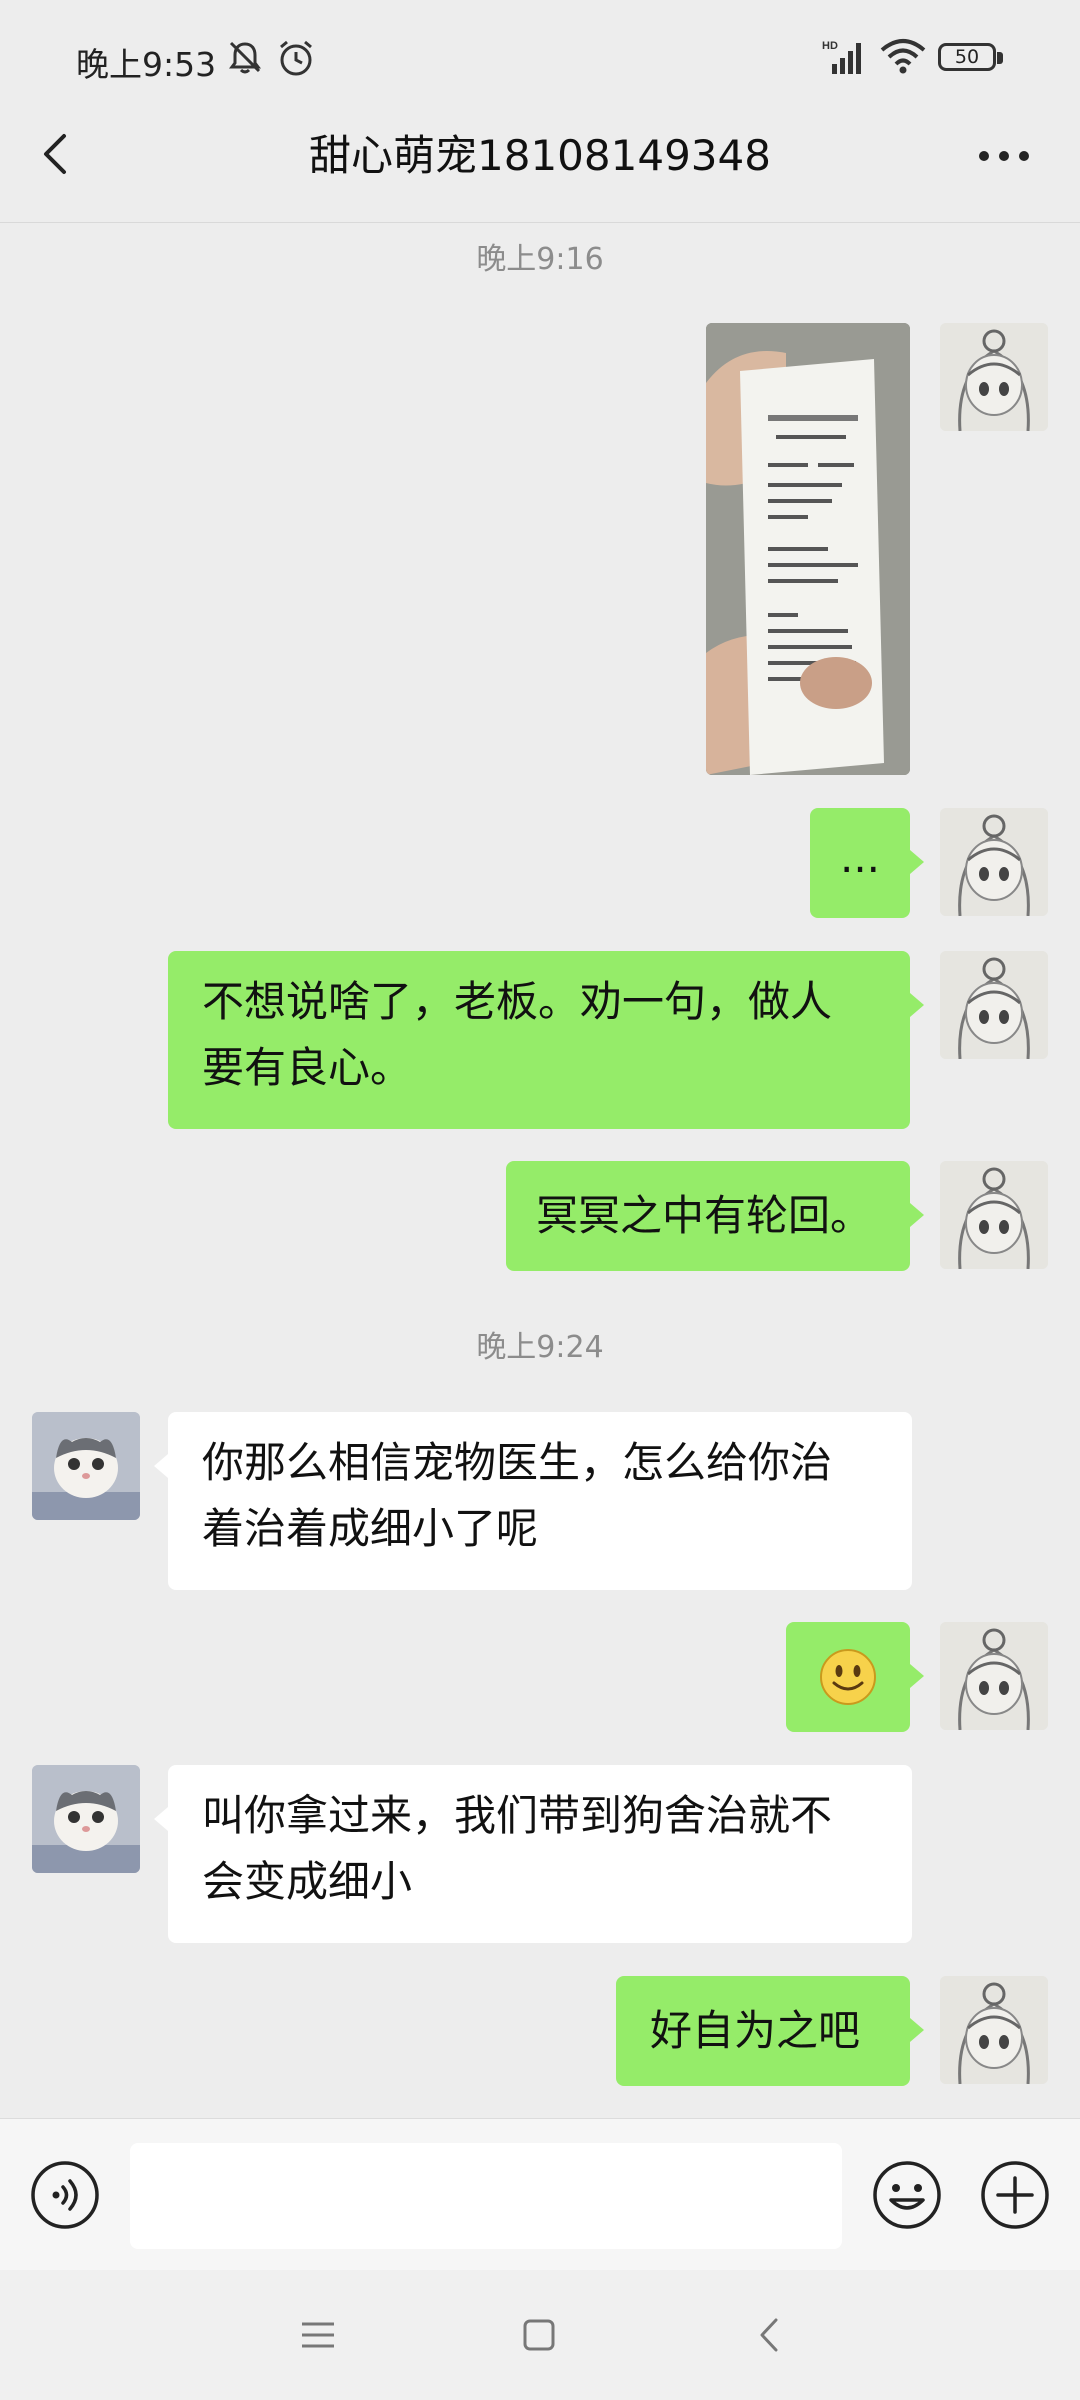  Describe the element at coordinates (967, 57) in the screenshot. I see `battery-level: 50` at that location.